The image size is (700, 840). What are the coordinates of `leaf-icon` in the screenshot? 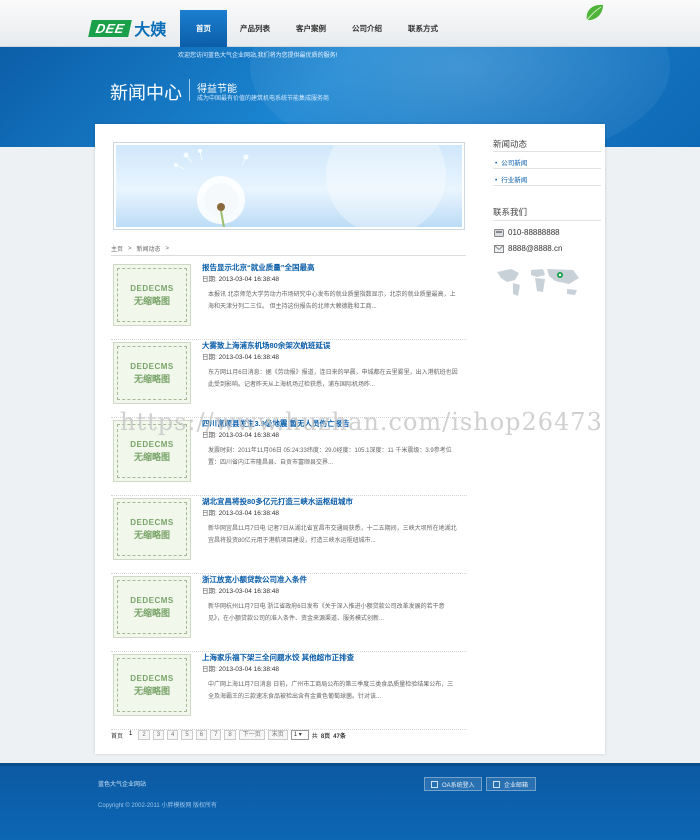 It's located at (594, 12).